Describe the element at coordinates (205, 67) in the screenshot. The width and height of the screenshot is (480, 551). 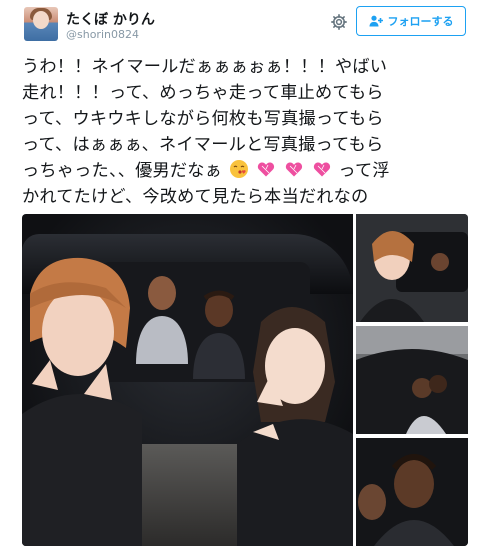
I see `tweet-line: うわ！！ネイマールだぁぁぁぉぁ！！！やばい` at that location.